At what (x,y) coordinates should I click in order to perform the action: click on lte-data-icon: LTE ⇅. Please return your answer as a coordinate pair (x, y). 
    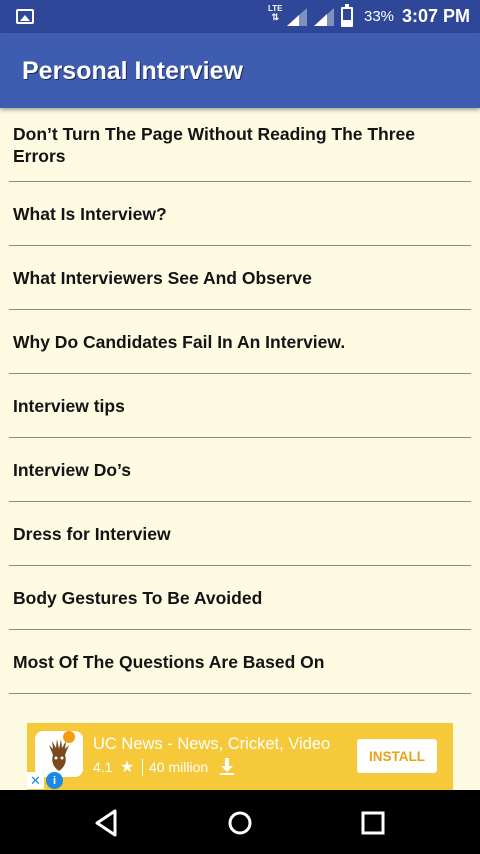
    Looking at the image, I should click on (275, 13).